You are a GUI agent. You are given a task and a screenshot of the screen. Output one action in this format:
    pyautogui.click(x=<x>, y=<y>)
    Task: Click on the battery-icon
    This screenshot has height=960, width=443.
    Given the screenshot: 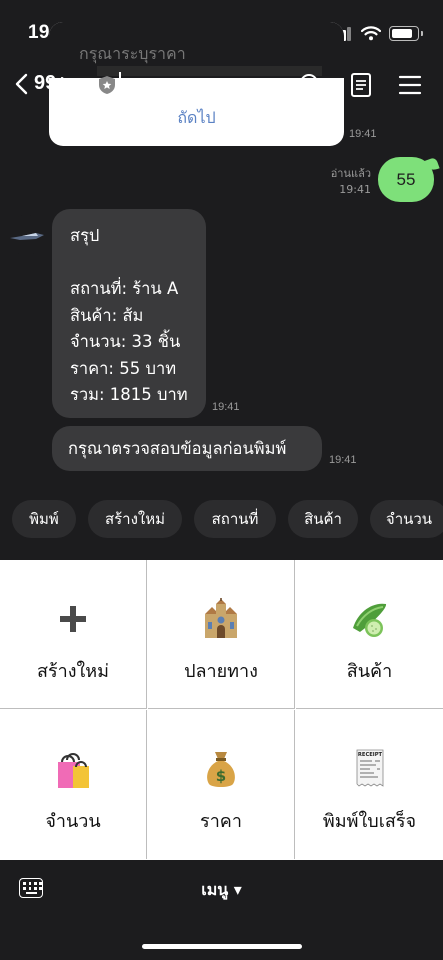 What is the action you would take?
    pyautogui.click(x=406, y=33)
    